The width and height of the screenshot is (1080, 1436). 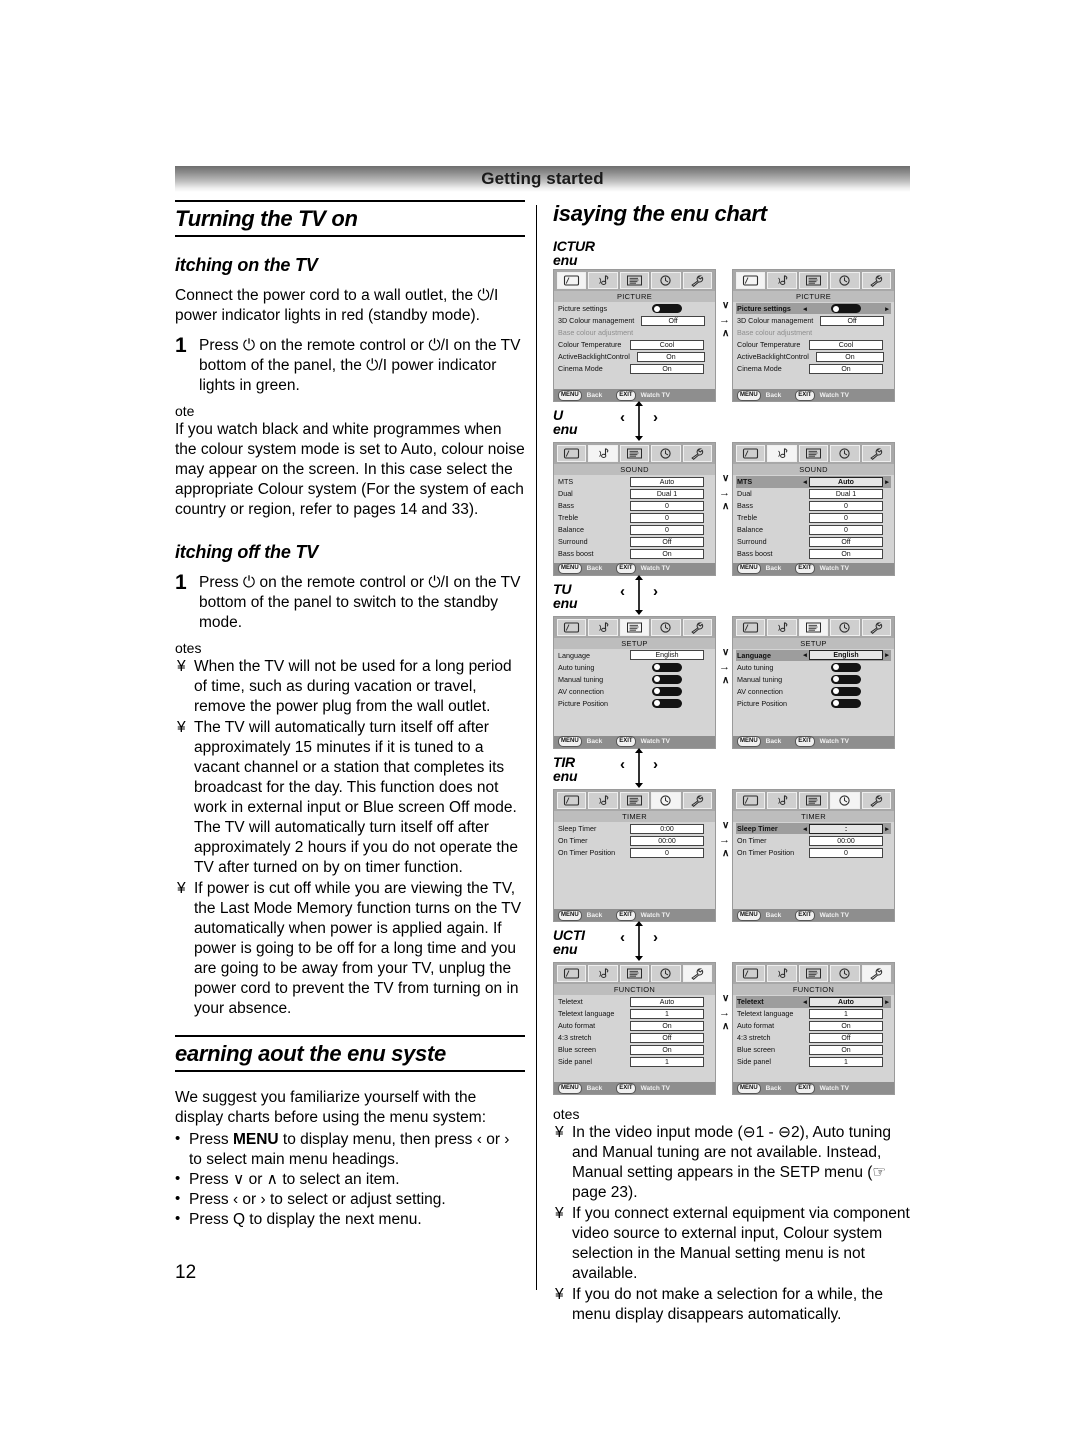 What do you see at coordinates (634, 828) in the screenshot?
I see `menu-row: Sleep Timer◂0:00▸` at bounding box center [634, 828].